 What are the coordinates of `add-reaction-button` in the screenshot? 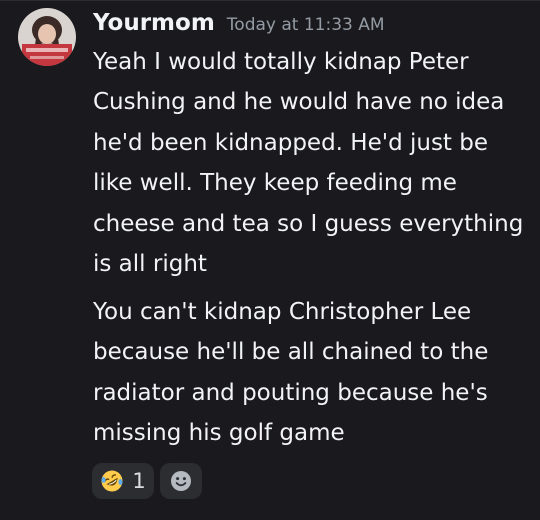 It's located at (181, 481).